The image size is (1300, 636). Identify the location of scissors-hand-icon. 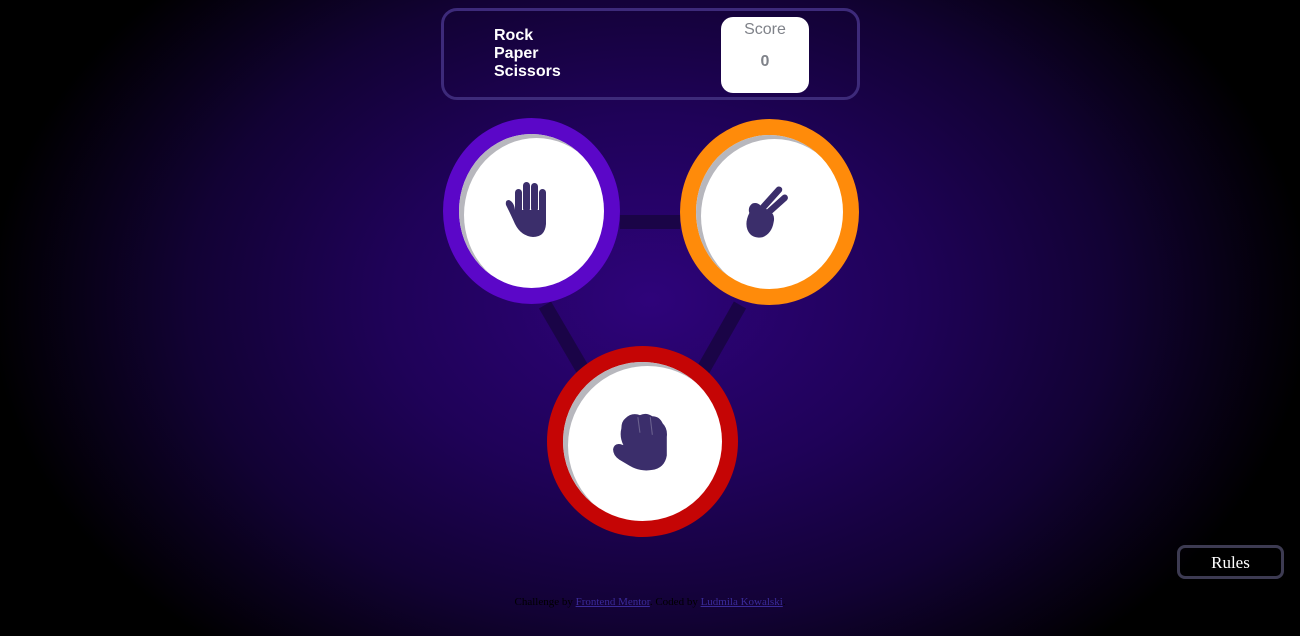
(767, 212).